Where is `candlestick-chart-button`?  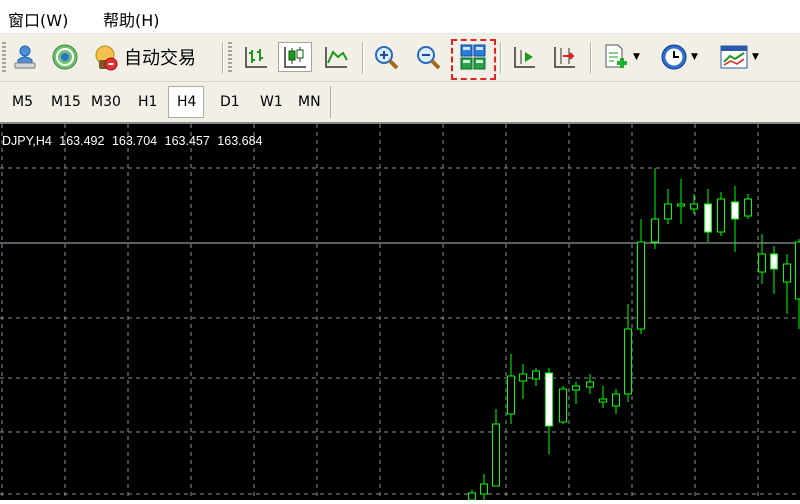
candlestick-chart-button is located at coordinates (295, 57).